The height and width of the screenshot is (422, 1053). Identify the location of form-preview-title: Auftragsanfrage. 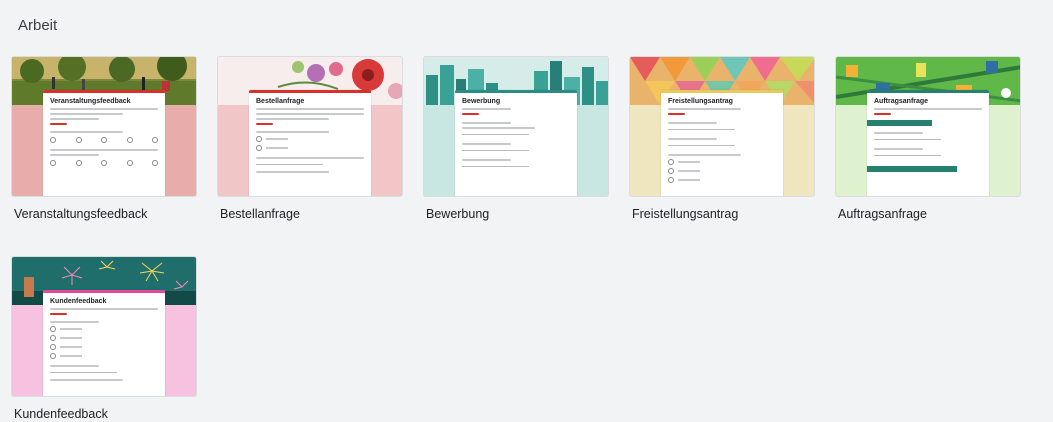
(901, 101).